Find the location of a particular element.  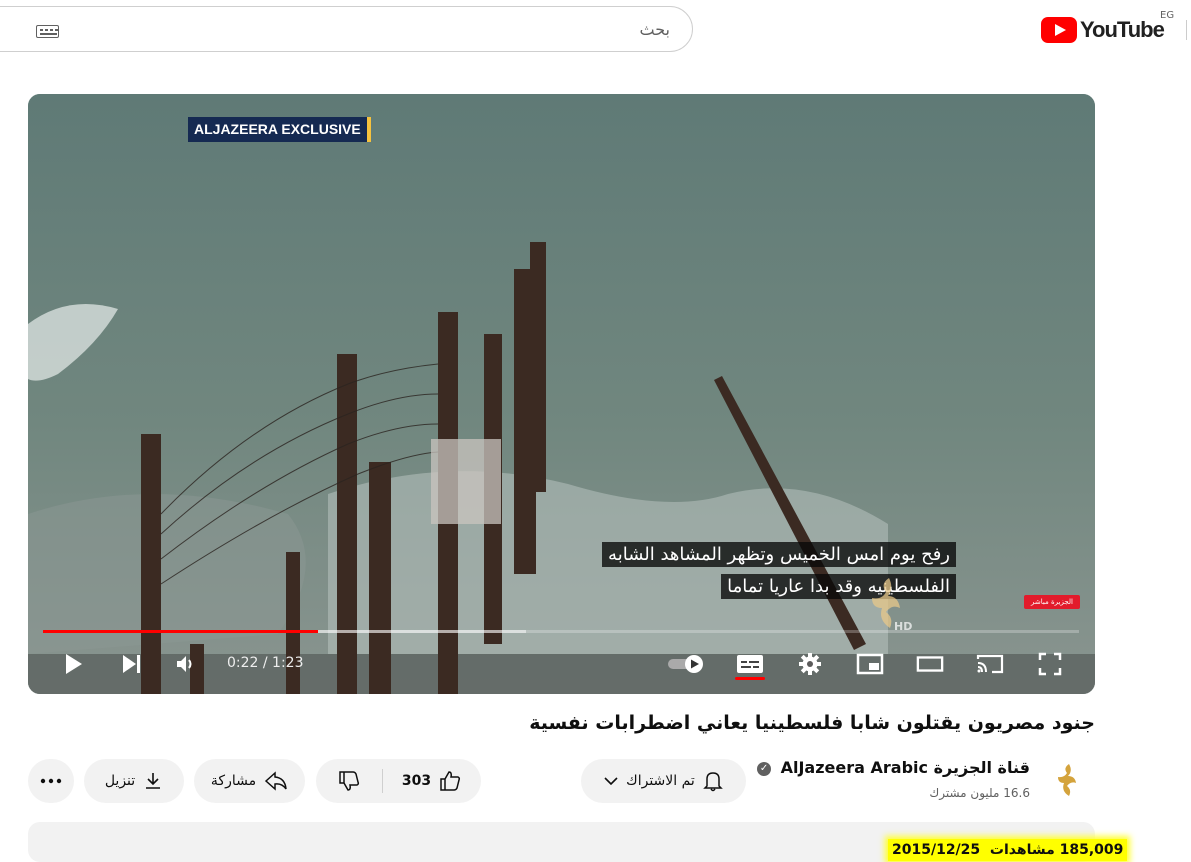

more-horizontal-icon is located at coordinates (51, 781).